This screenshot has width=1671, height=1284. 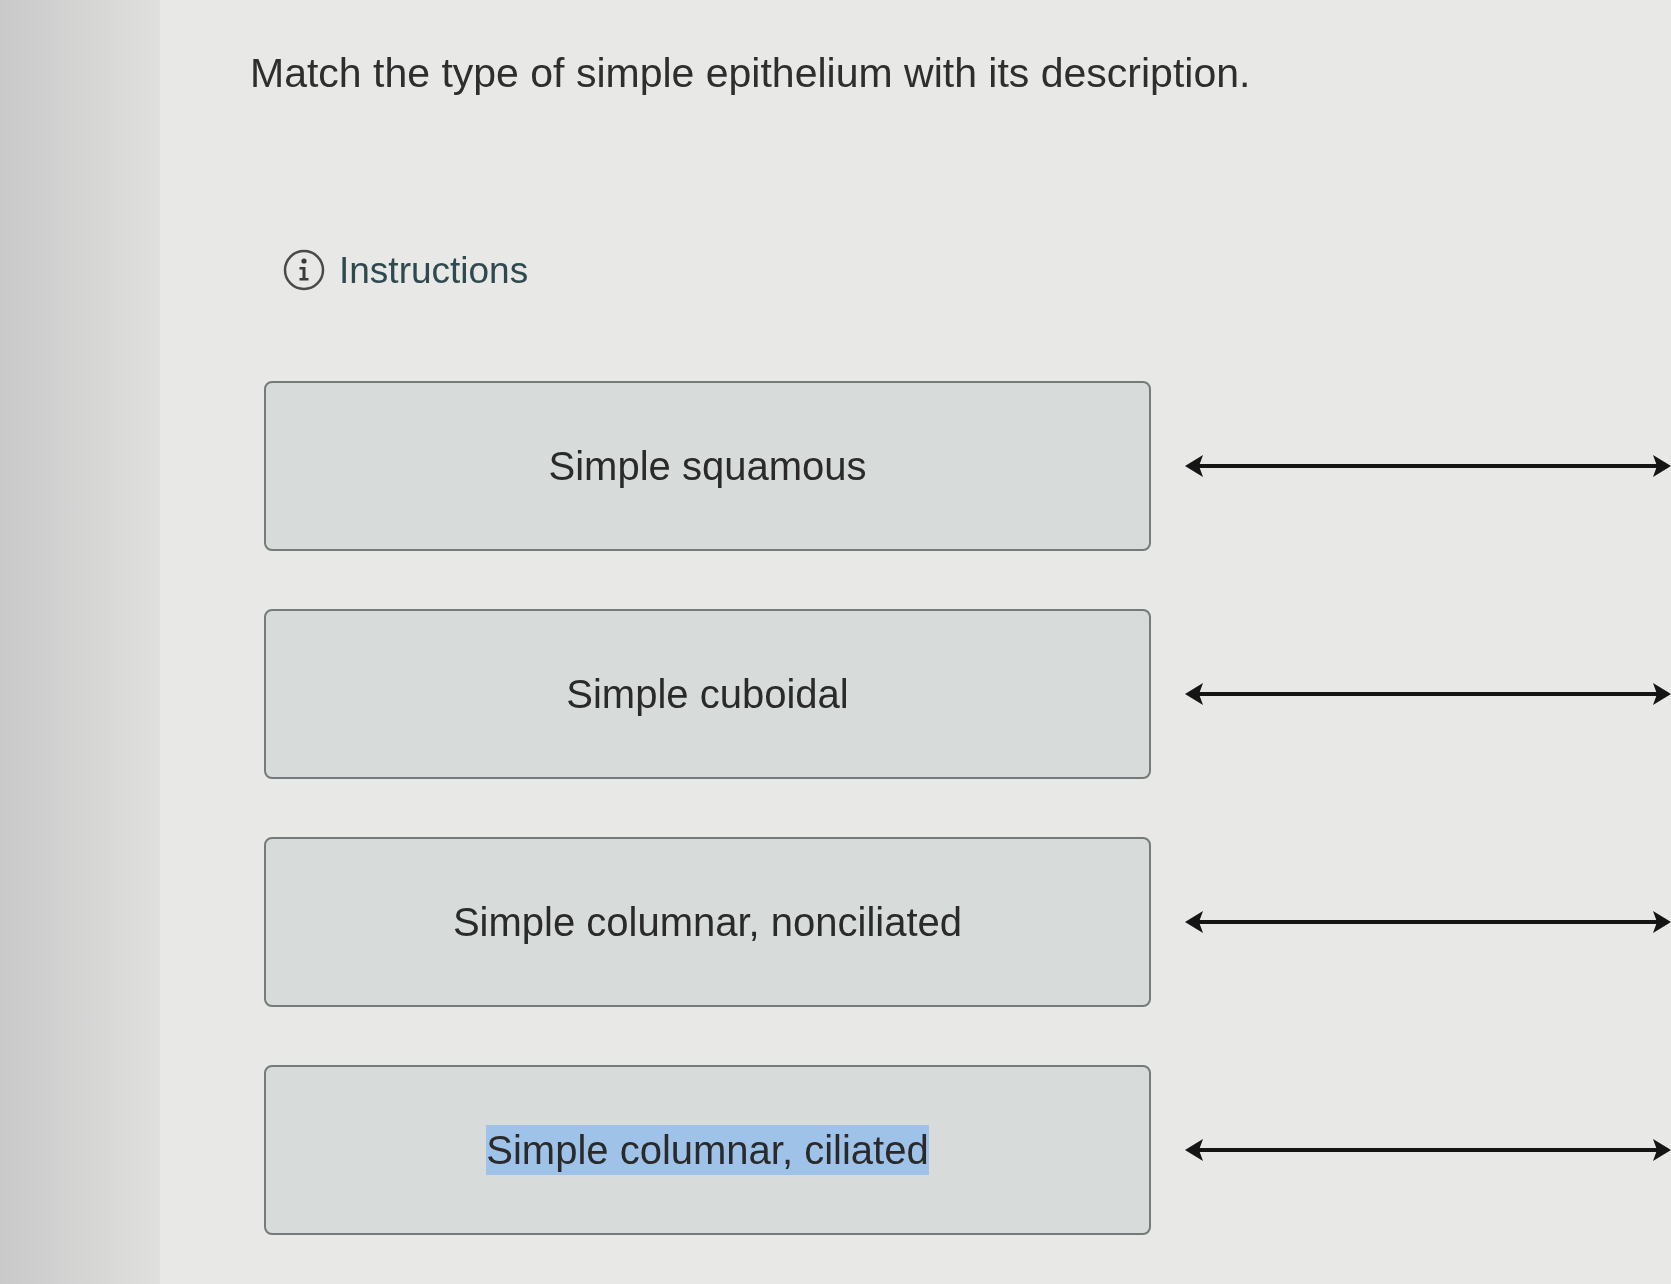 I want to click on answer-label: Simple columnar, ciliated, so click(x=707, y=1150).